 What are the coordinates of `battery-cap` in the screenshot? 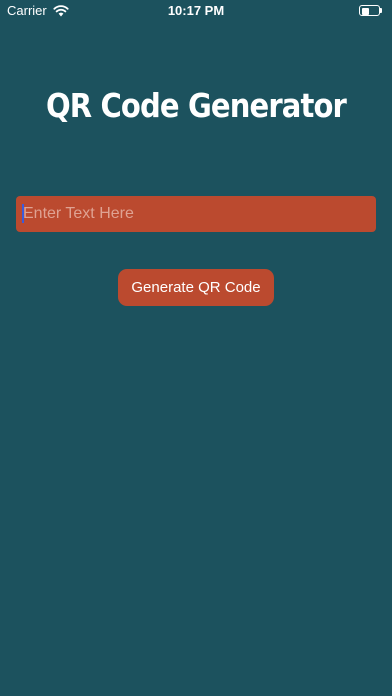 It's located at (381, 10).